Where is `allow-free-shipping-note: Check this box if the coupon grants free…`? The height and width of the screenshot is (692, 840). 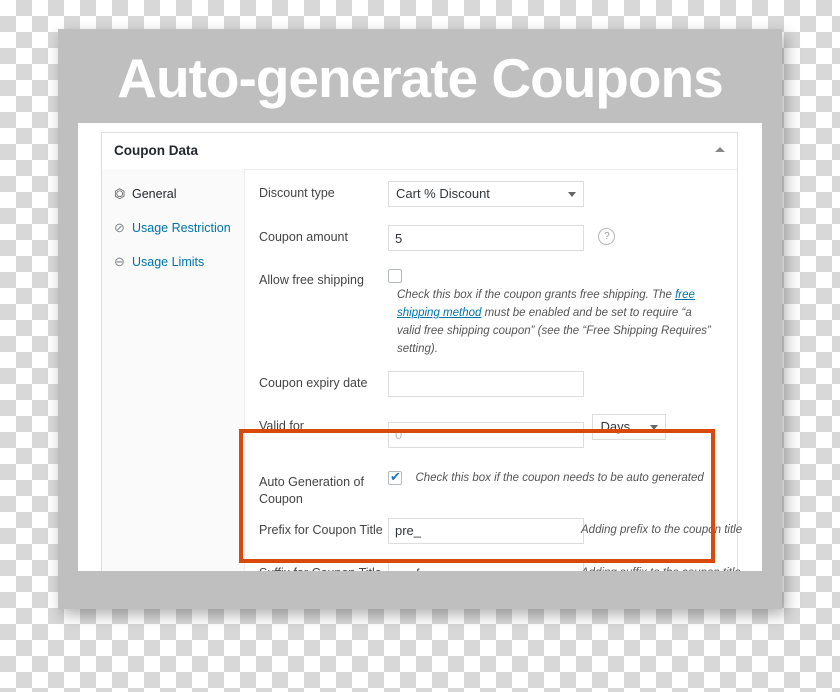
allow-free-shipping-note: Check this box if the coupon grants free… is located at coordinates (557, 322).